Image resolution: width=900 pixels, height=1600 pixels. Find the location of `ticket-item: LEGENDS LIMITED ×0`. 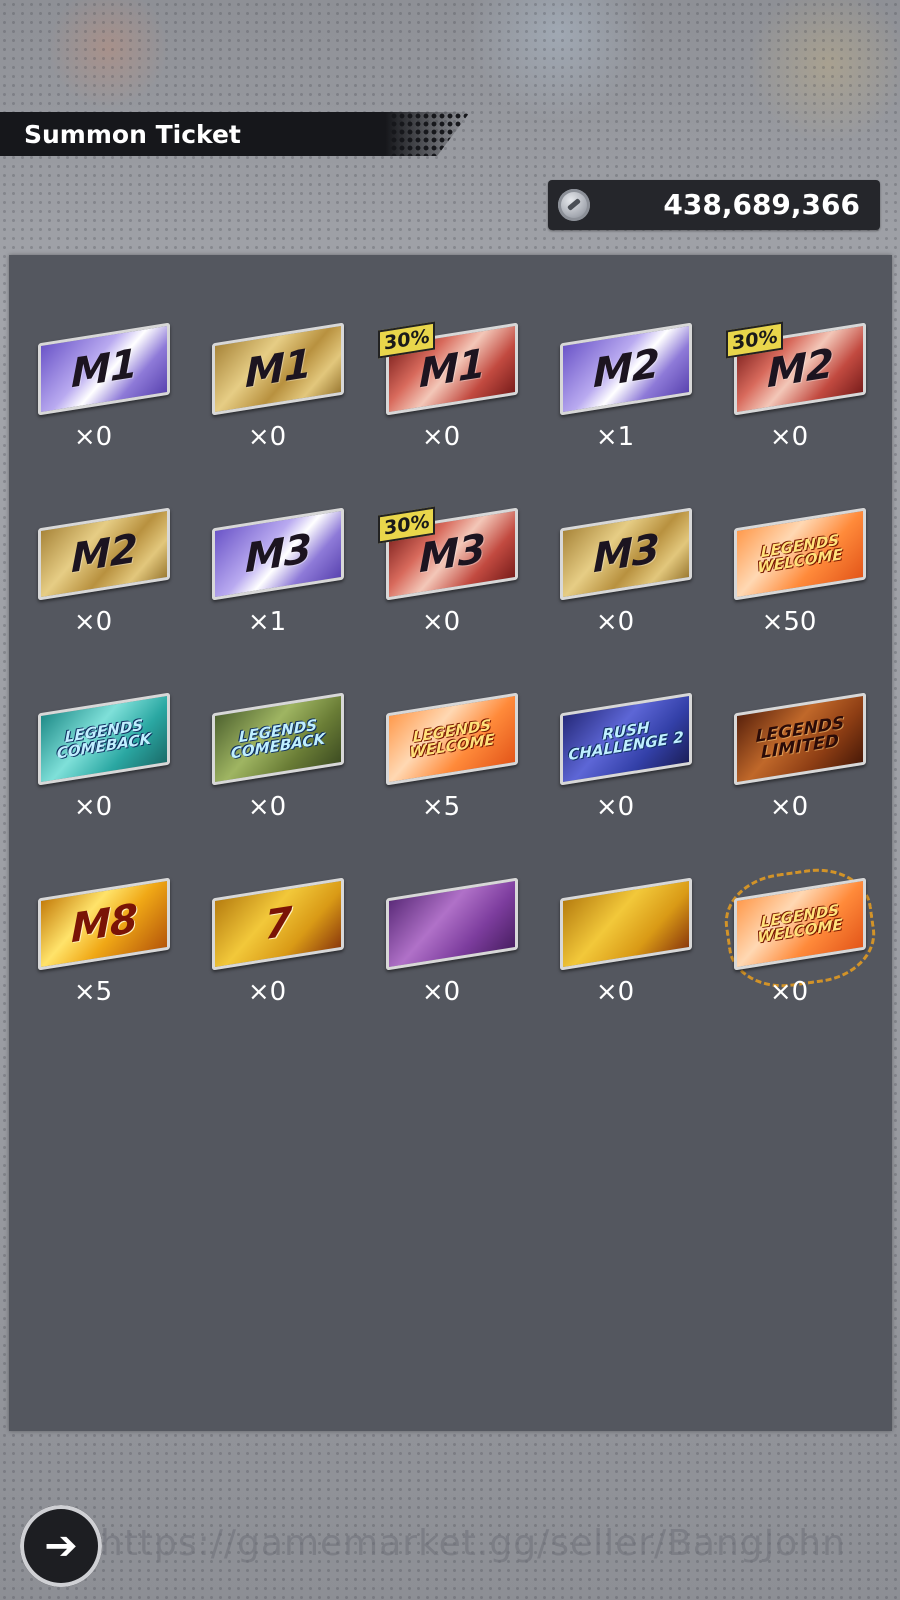

ticket-item: LEGENDS LIMITED ×0 is located at coordinates (801, 778).